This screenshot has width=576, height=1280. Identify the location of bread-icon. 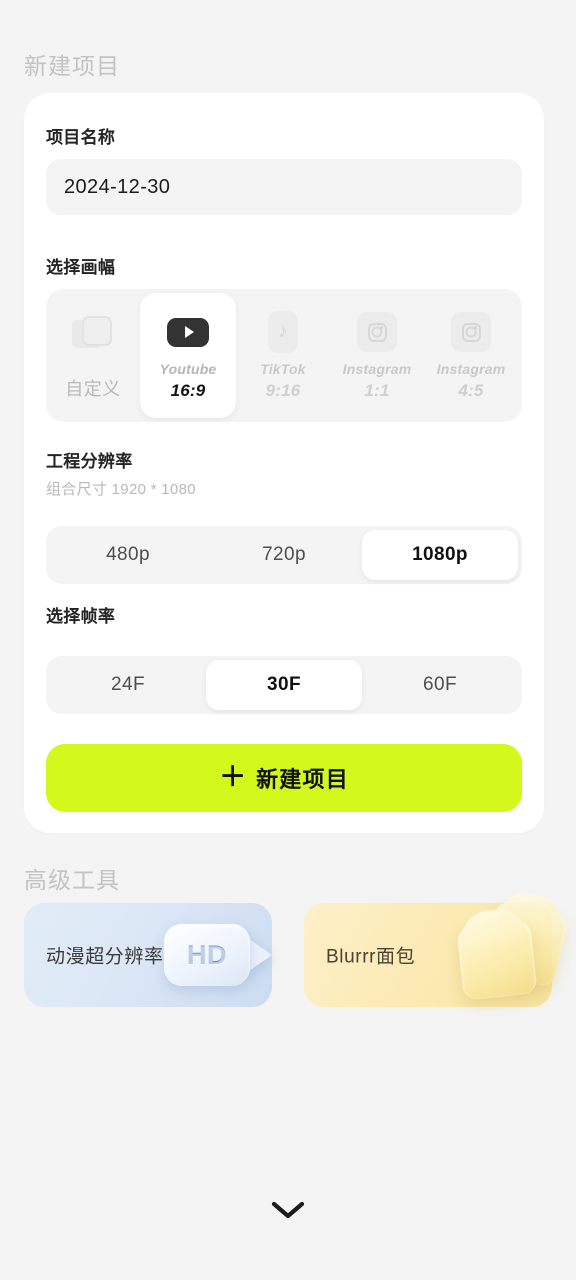
(498, 953).